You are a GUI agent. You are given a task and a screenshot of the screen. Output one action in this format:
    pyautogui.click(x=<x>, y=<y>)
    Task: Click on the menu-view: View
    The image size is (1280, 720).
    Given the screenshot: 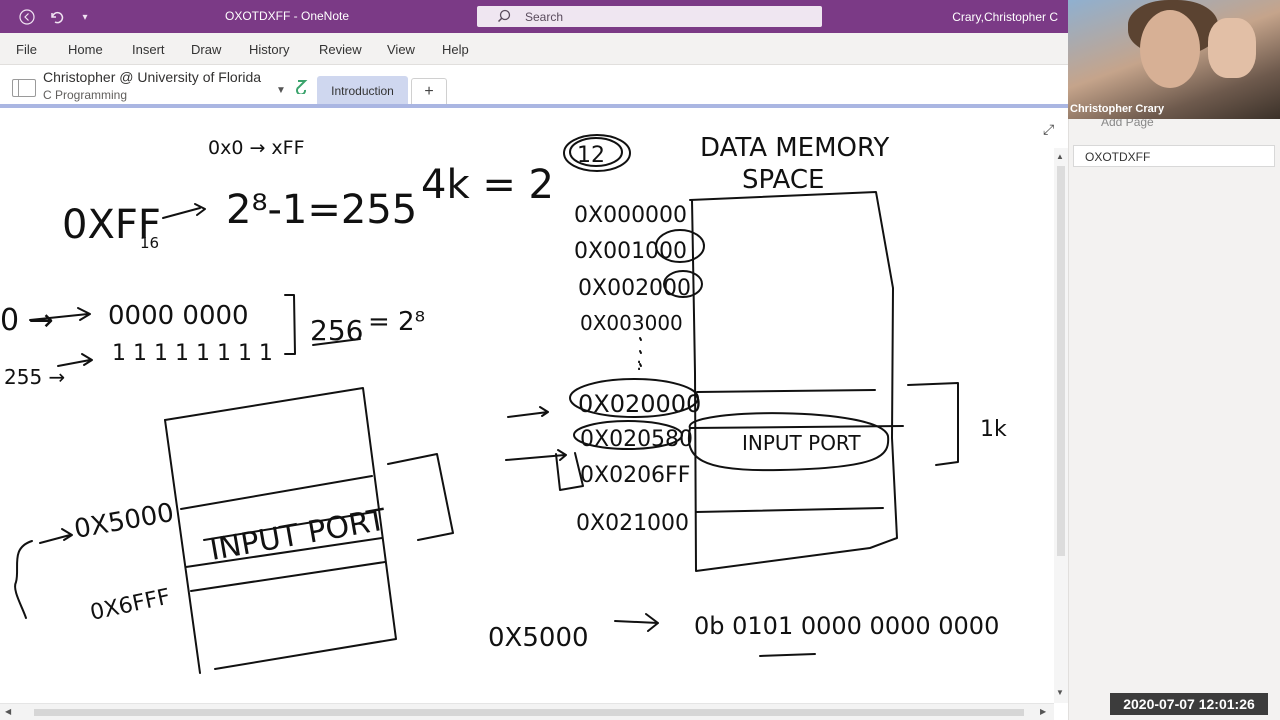 What is the action you would take?
    pyautogui.click(x=401, y=49)
    